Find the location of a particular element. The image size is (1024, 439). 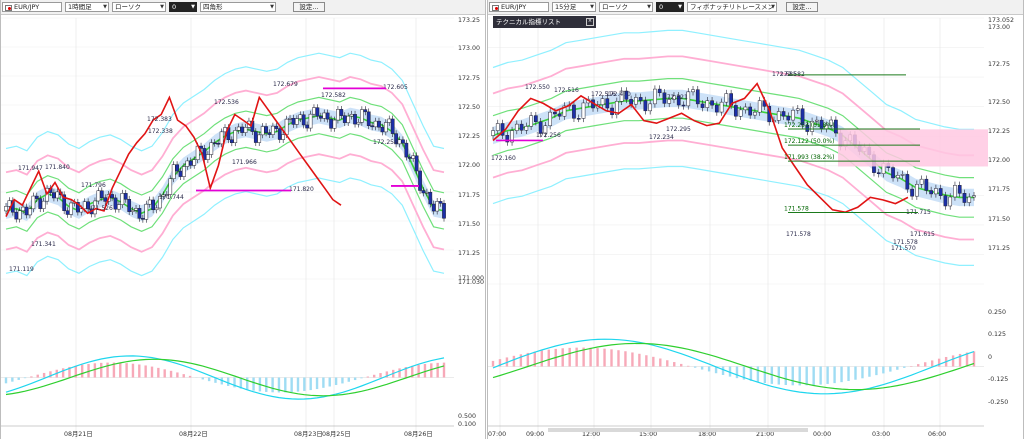

price-tick-label: 172.50 is located at coordinates (999, 102).